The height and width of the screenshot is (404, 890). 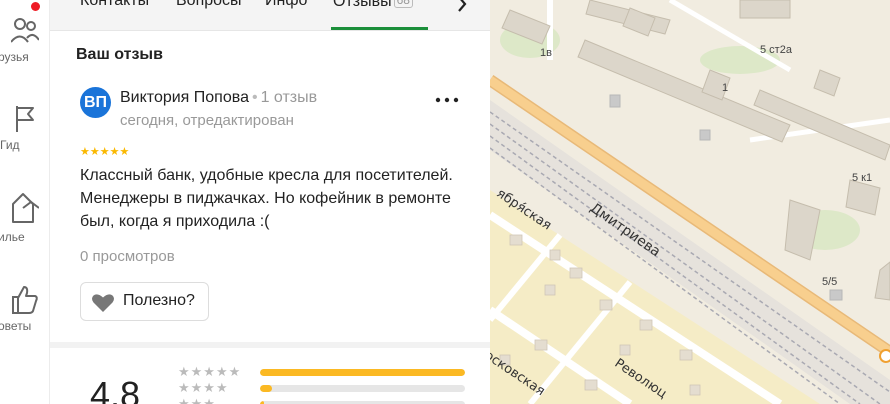 I want to click on review-author: Виктория Попова • 1 отзыв, so click(x=219, y=97).